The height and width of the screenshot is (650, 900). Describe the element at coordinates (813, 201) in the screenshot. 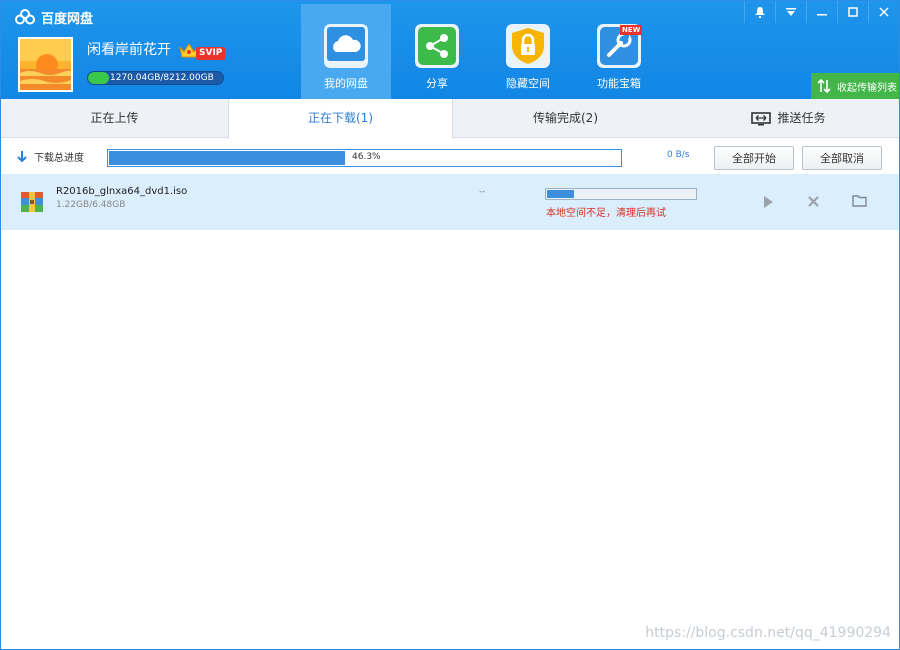

I see `delete-icon` at that location.